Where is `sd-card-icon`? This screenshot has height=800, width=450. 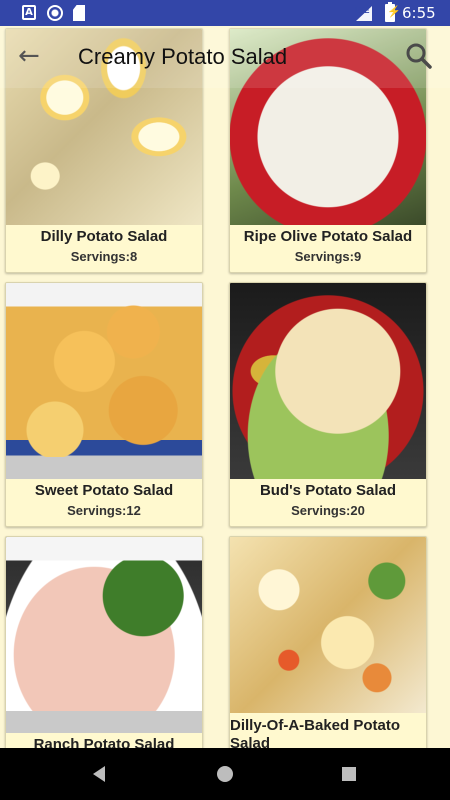
sd-card-icon is located at coordinates (79, 13).